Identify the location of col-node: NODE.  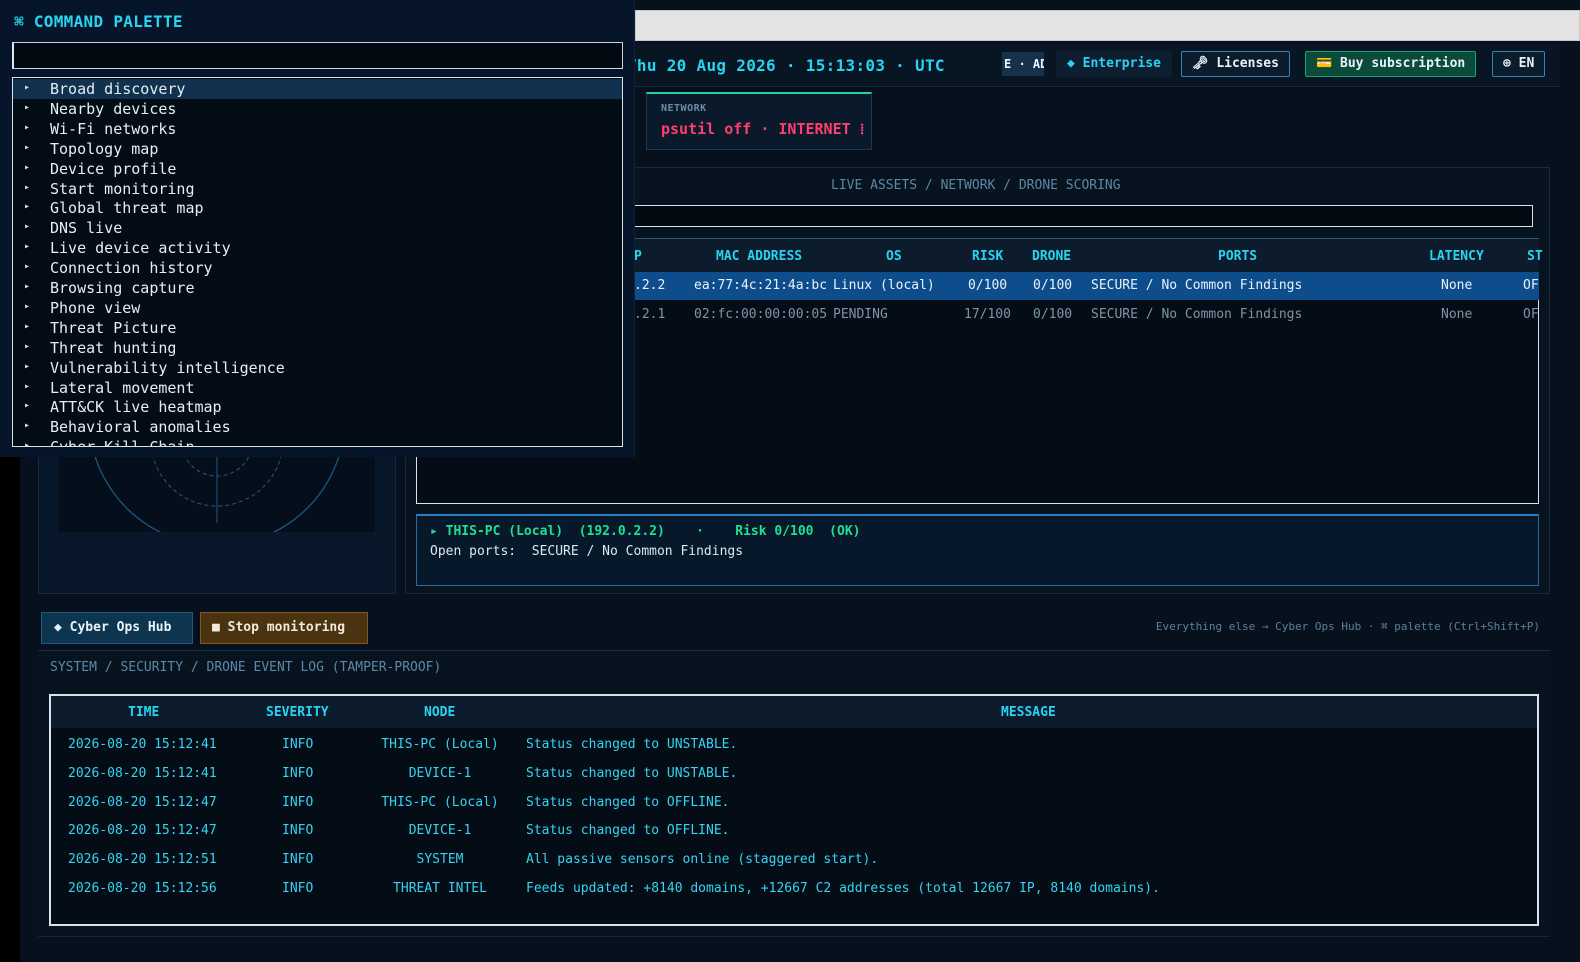
(439, 712).